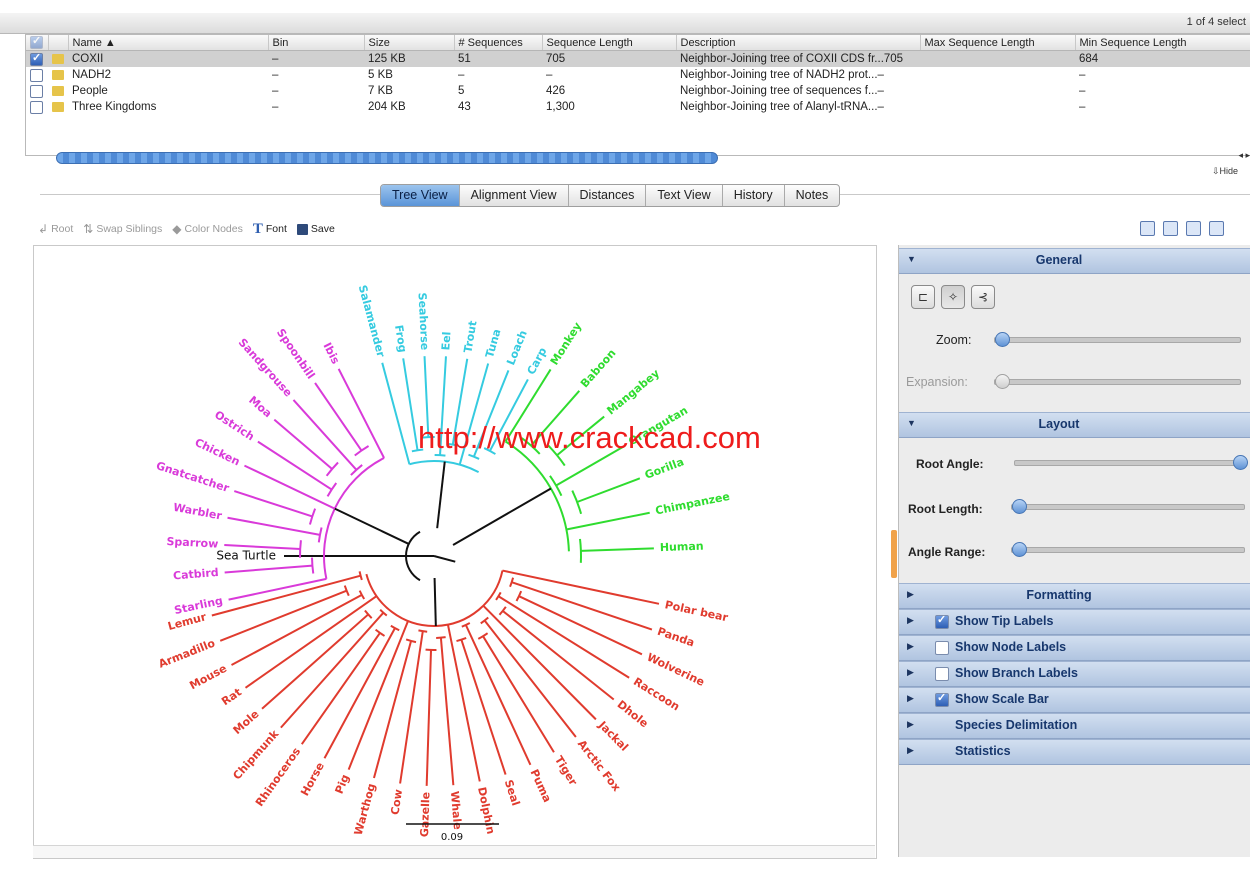 This screenshot has height=871, width=1250. I want to click on cell-sequences: 43, so click(464, 107).